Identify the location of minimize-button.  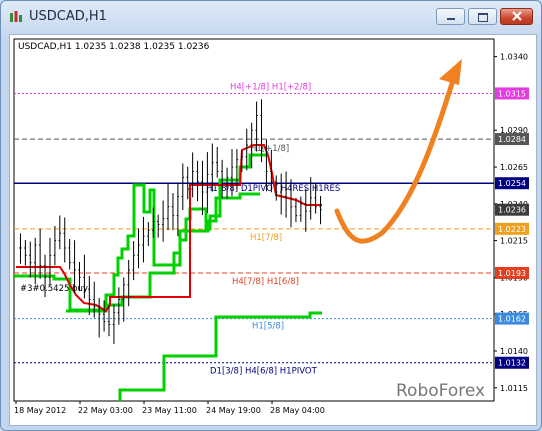
(450, 16).